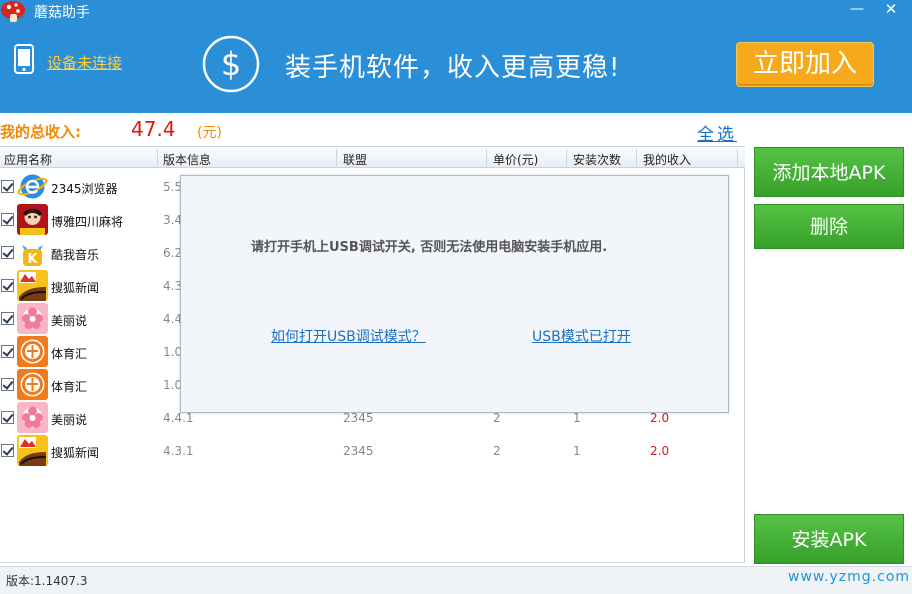 The image size is (912, 594). Describe the element at coordinates (581, 336) in the screenshot. I see `usb-enabled-link: USB模式已打开` at that location.